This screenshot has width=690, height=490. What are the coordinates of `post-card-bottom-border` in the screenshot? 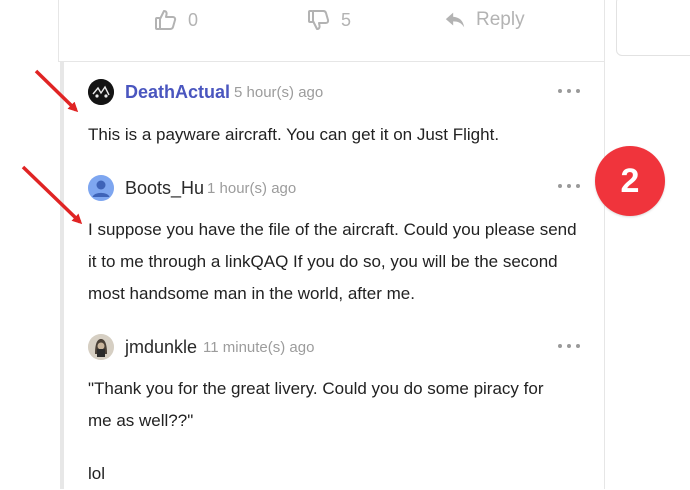 It's located at (331, 61).